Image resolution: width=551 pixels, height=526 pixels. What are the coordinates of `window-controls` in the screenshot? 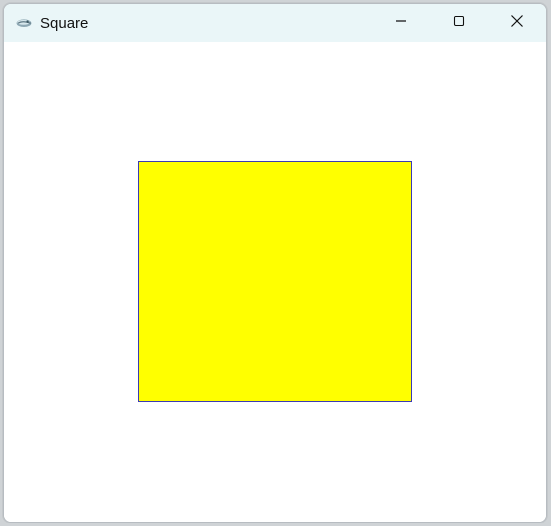 It's located at (459, 23).